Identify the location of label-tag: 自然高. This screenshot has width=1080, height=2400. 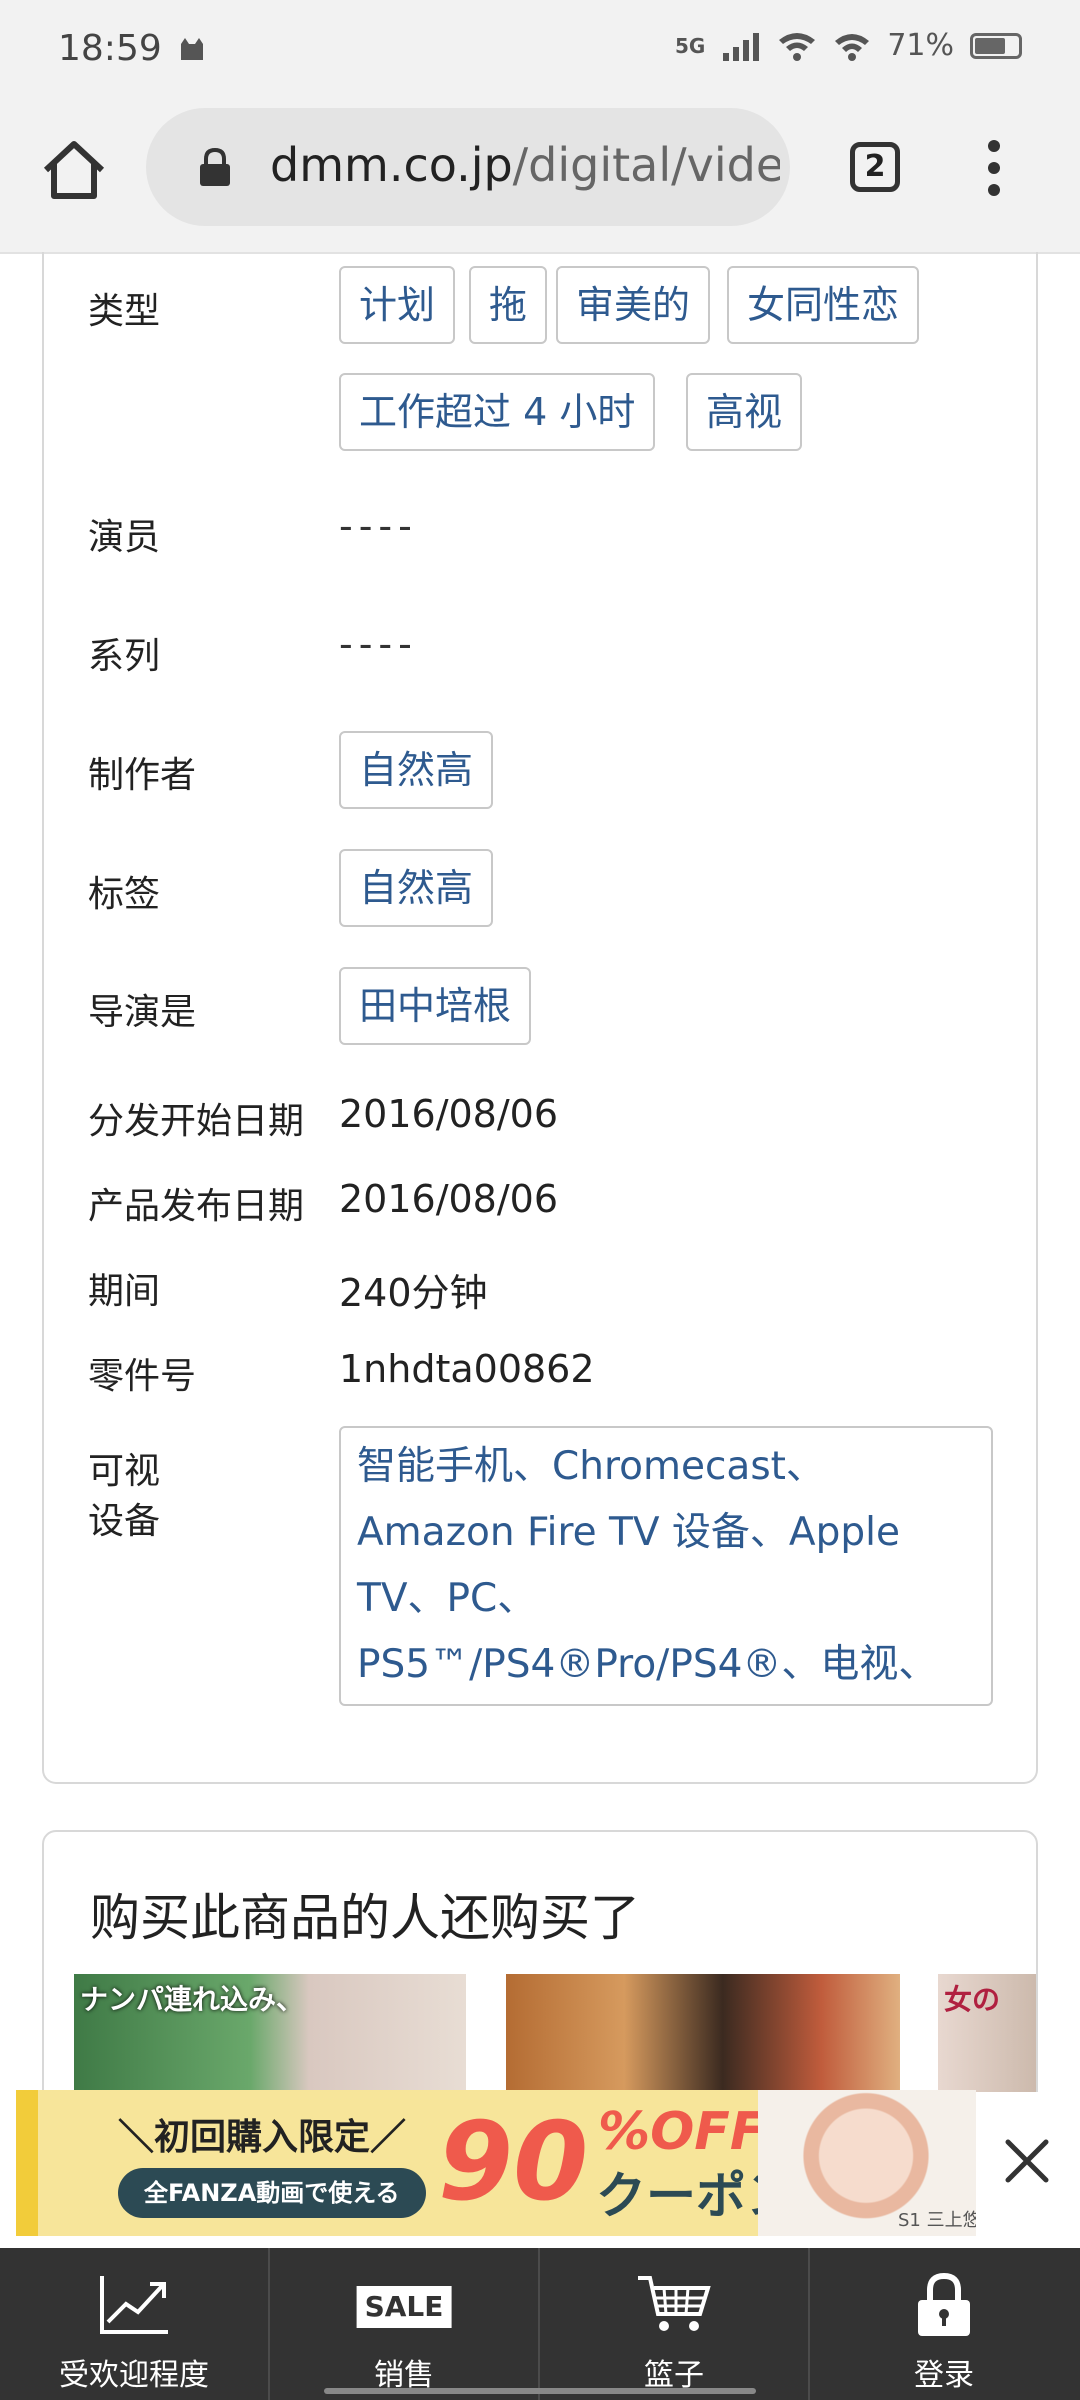
(416, 888).